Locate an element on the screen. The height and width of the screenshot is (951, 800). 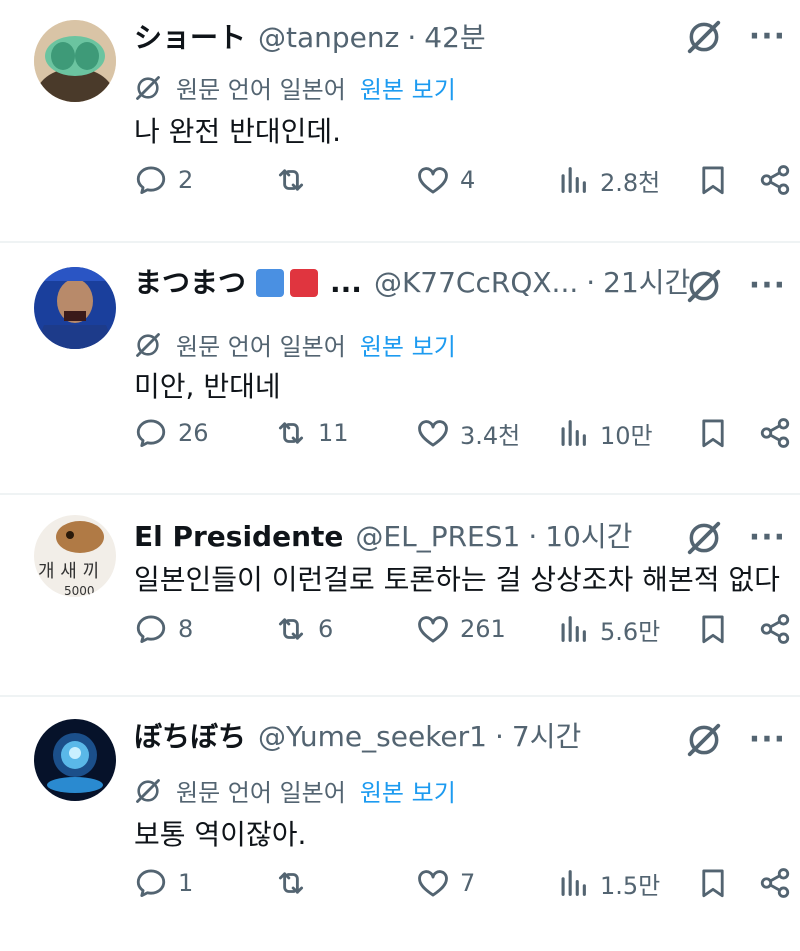
views-button: 5.6만 is located at coordinates (608, 629).